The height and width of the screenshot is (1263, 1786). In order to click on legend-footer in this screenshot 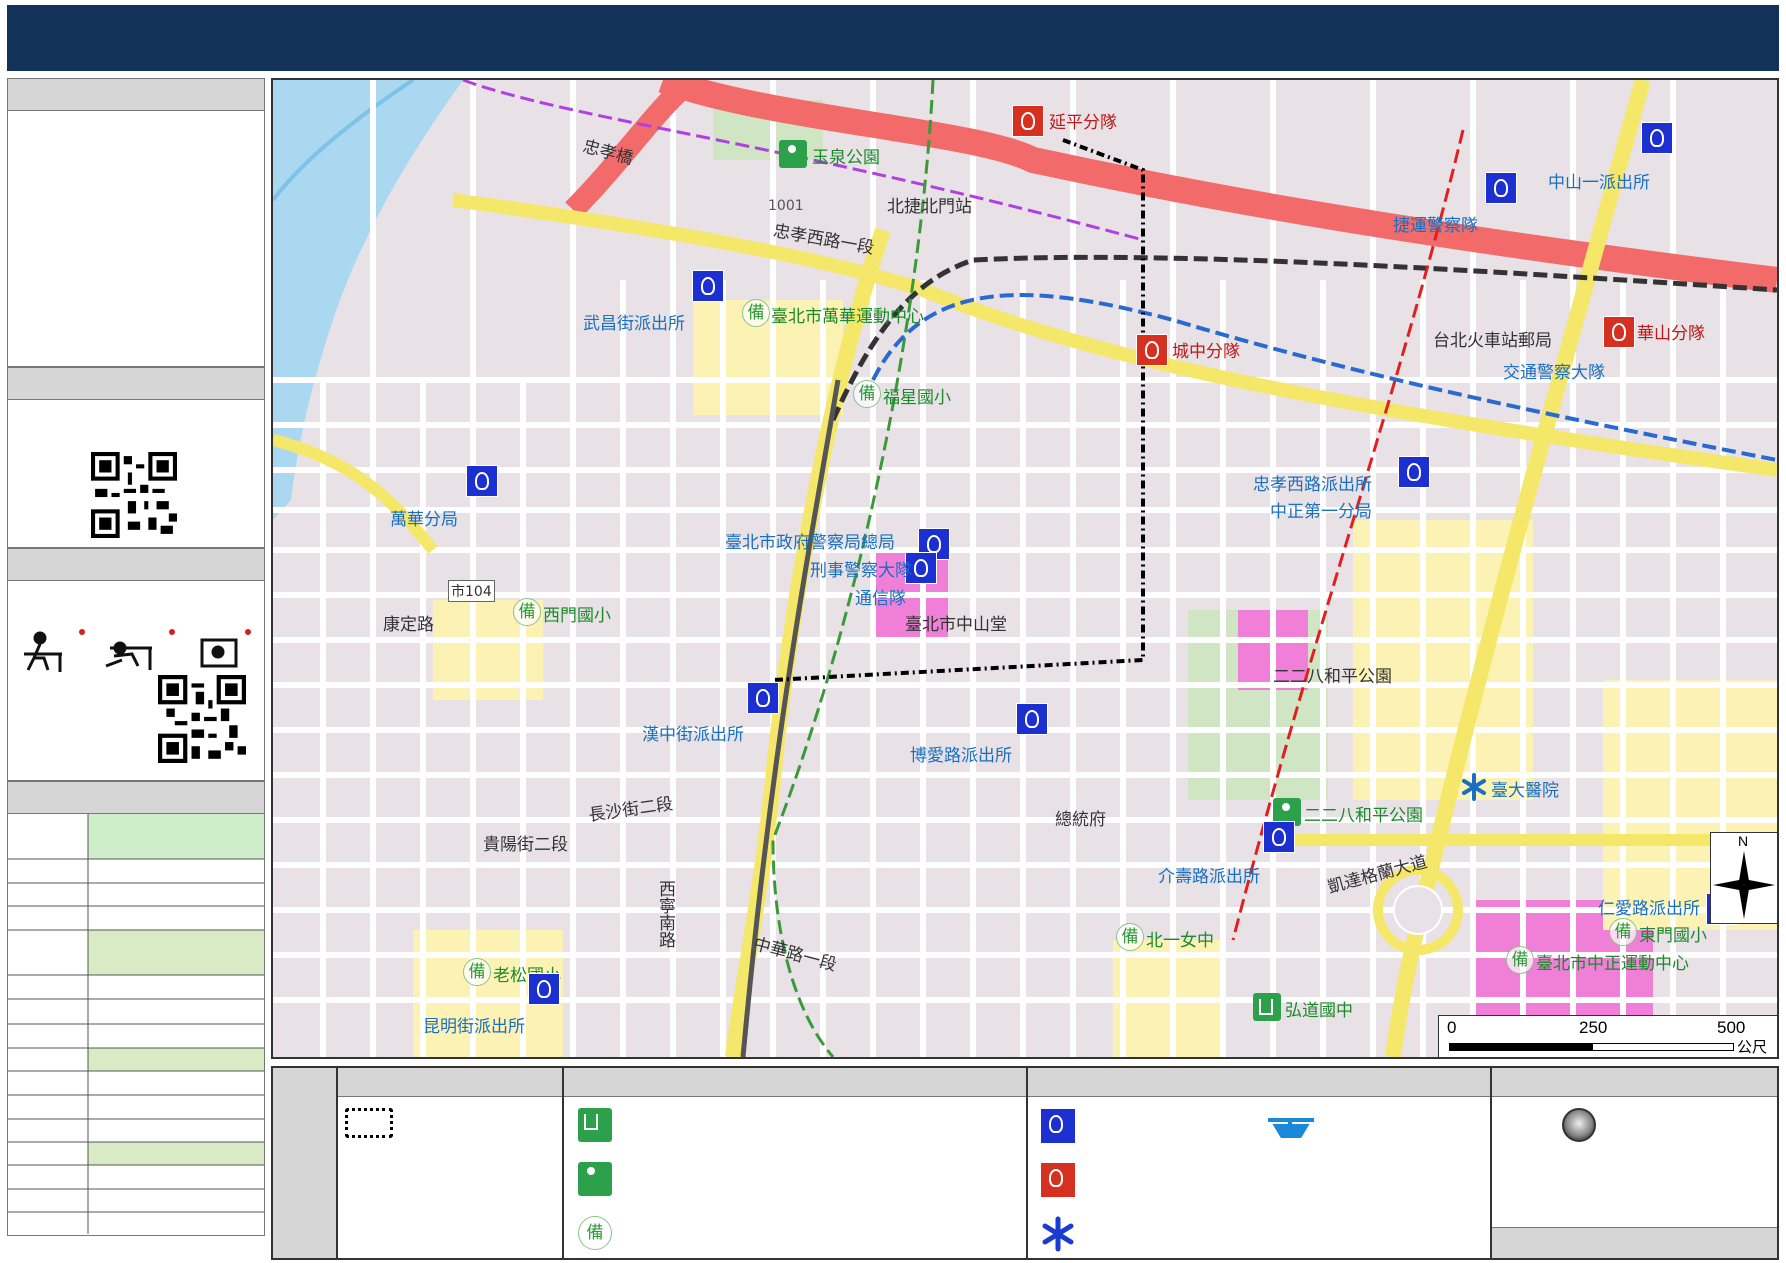, I will do `click(1634, 1242)`.